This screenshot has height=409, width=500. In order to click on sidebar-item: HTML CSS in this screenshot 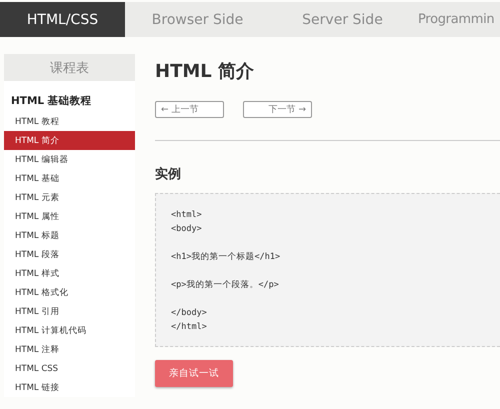, I will do `click(69, 368)`.